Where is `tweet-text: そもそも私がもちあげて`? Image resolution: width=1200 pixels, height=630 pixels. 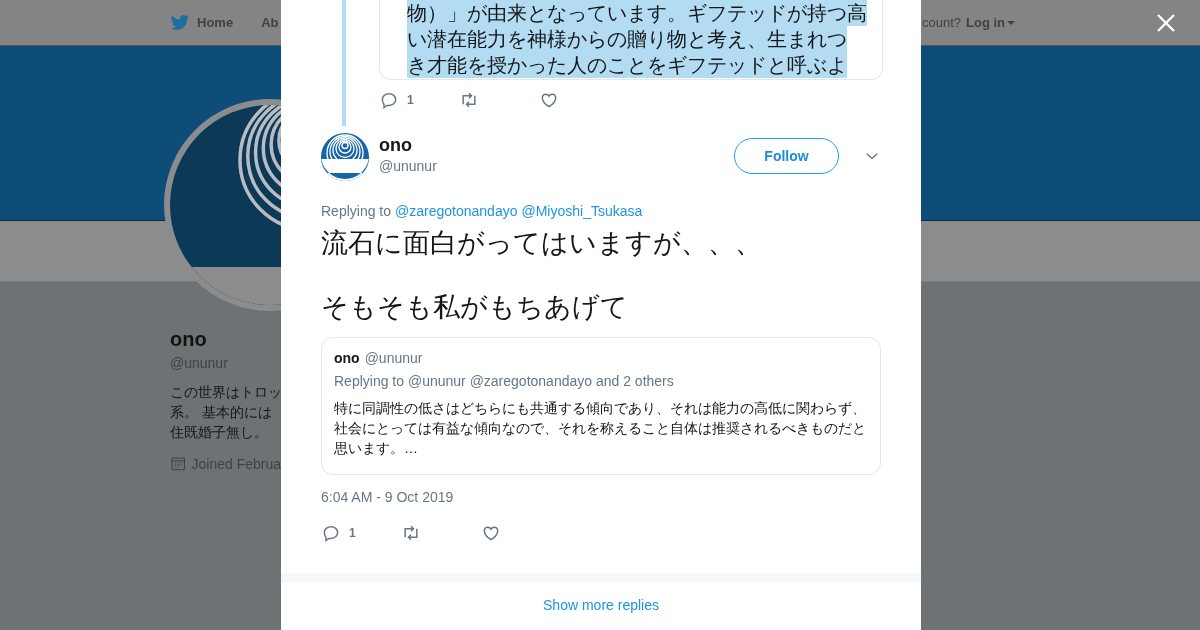 tweet-text: そもそも私がもちあげて is located at coordinates (474, 307).